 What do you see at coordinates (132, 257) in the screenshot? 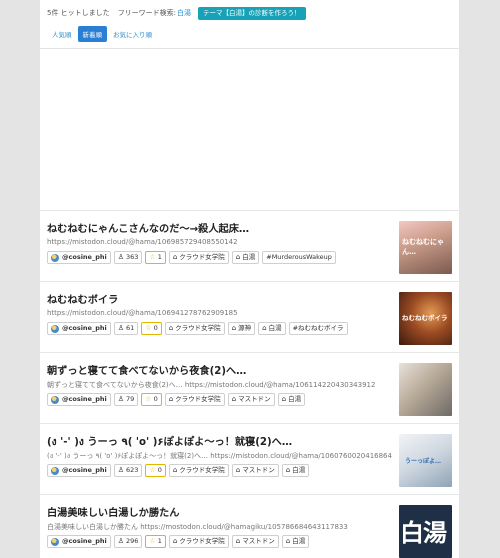
I see `user-count: 363` at bounding box center [132, 257].